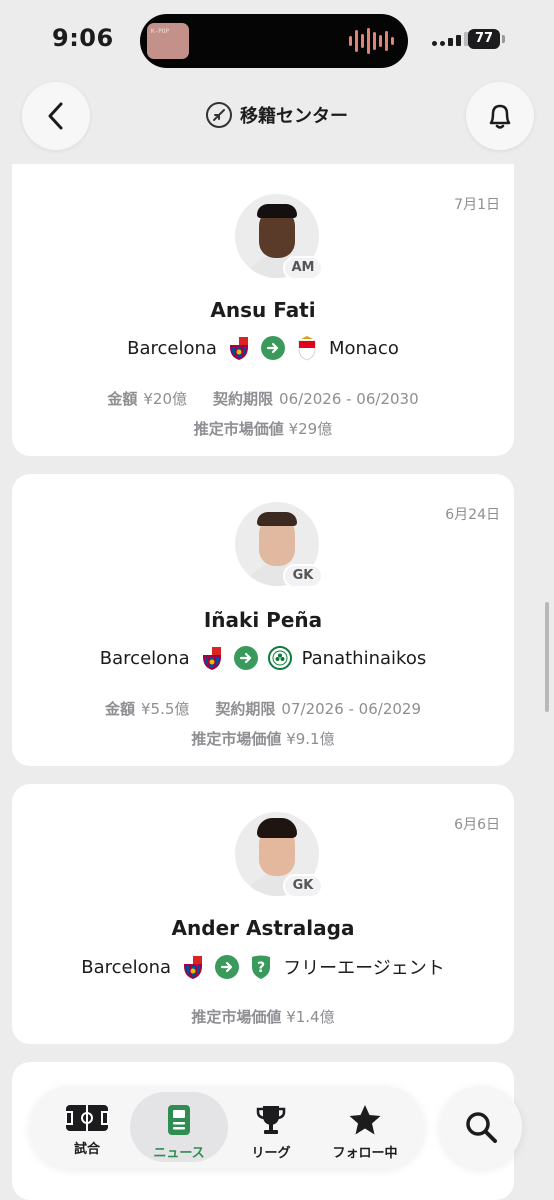  Describe the element at coordinates (87, 1118) in the screenshot. I see `pitch-icon` at that location.